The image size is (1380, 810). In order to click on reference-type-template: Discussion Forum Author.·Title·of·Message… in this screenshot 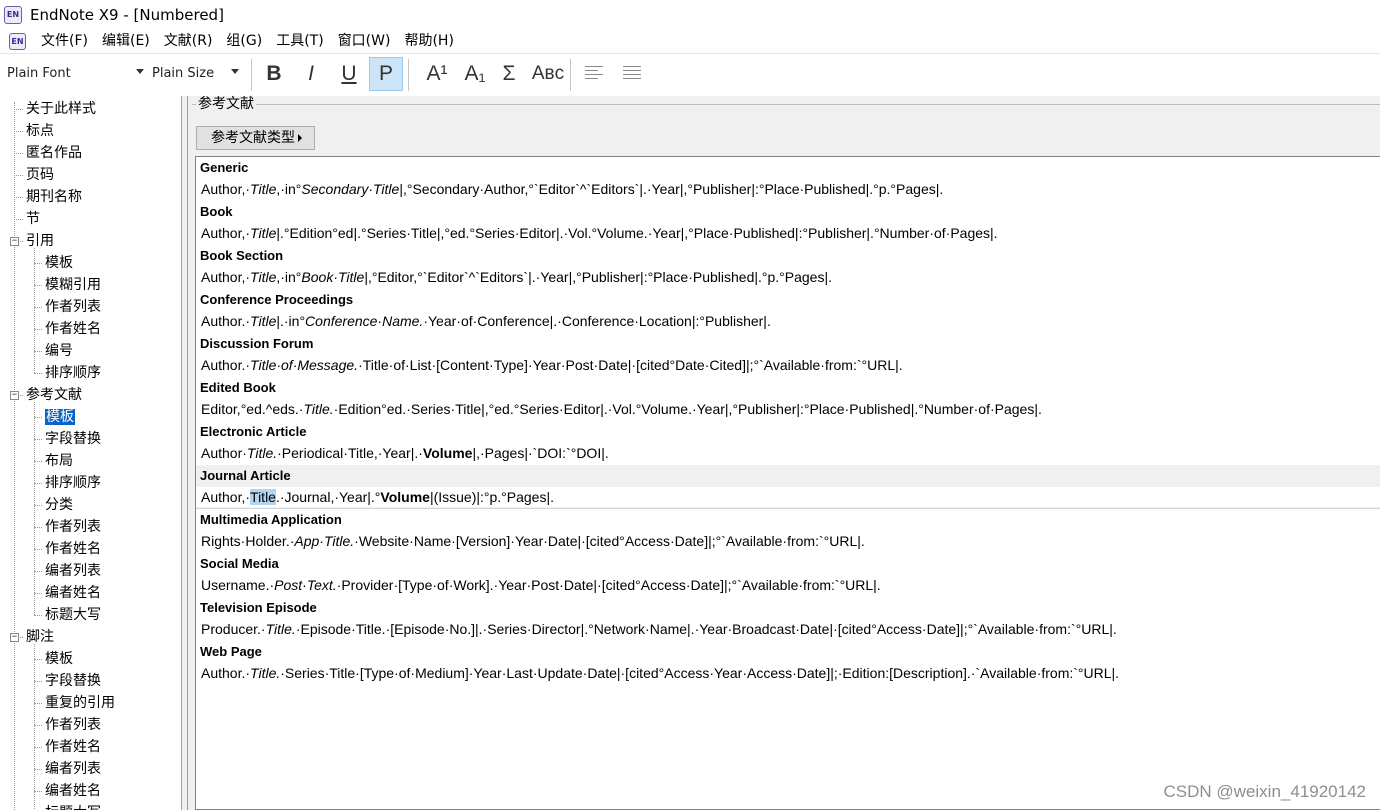, I will do `click(788, 355)`.